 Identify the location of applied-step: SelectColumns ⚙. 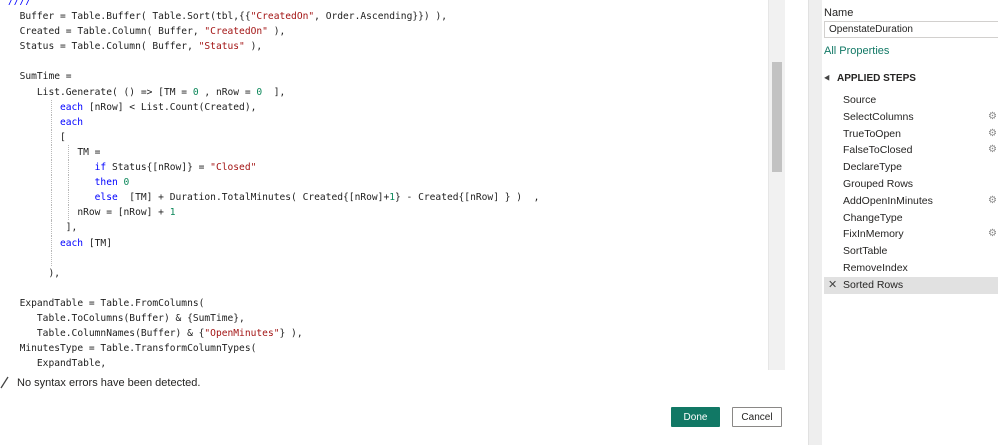
(911, 117).